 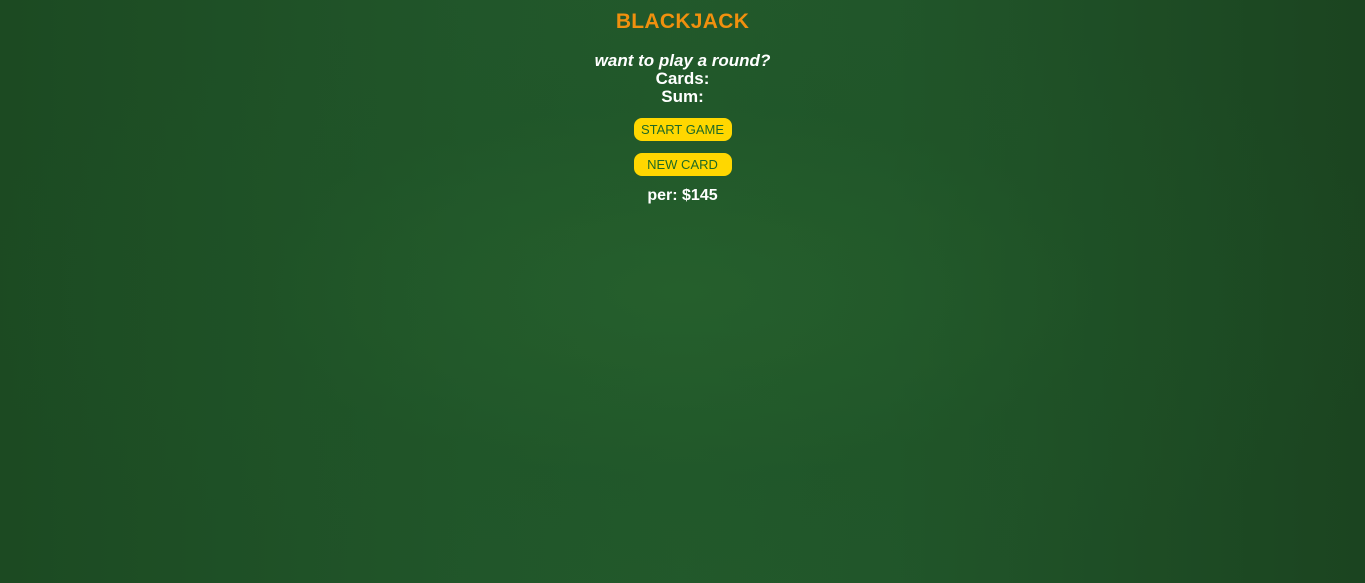 What do you see at coordinates (682, 21) in the screenshot?
I see `game-title: BLACKJACK` at bounding box center [682, 21].